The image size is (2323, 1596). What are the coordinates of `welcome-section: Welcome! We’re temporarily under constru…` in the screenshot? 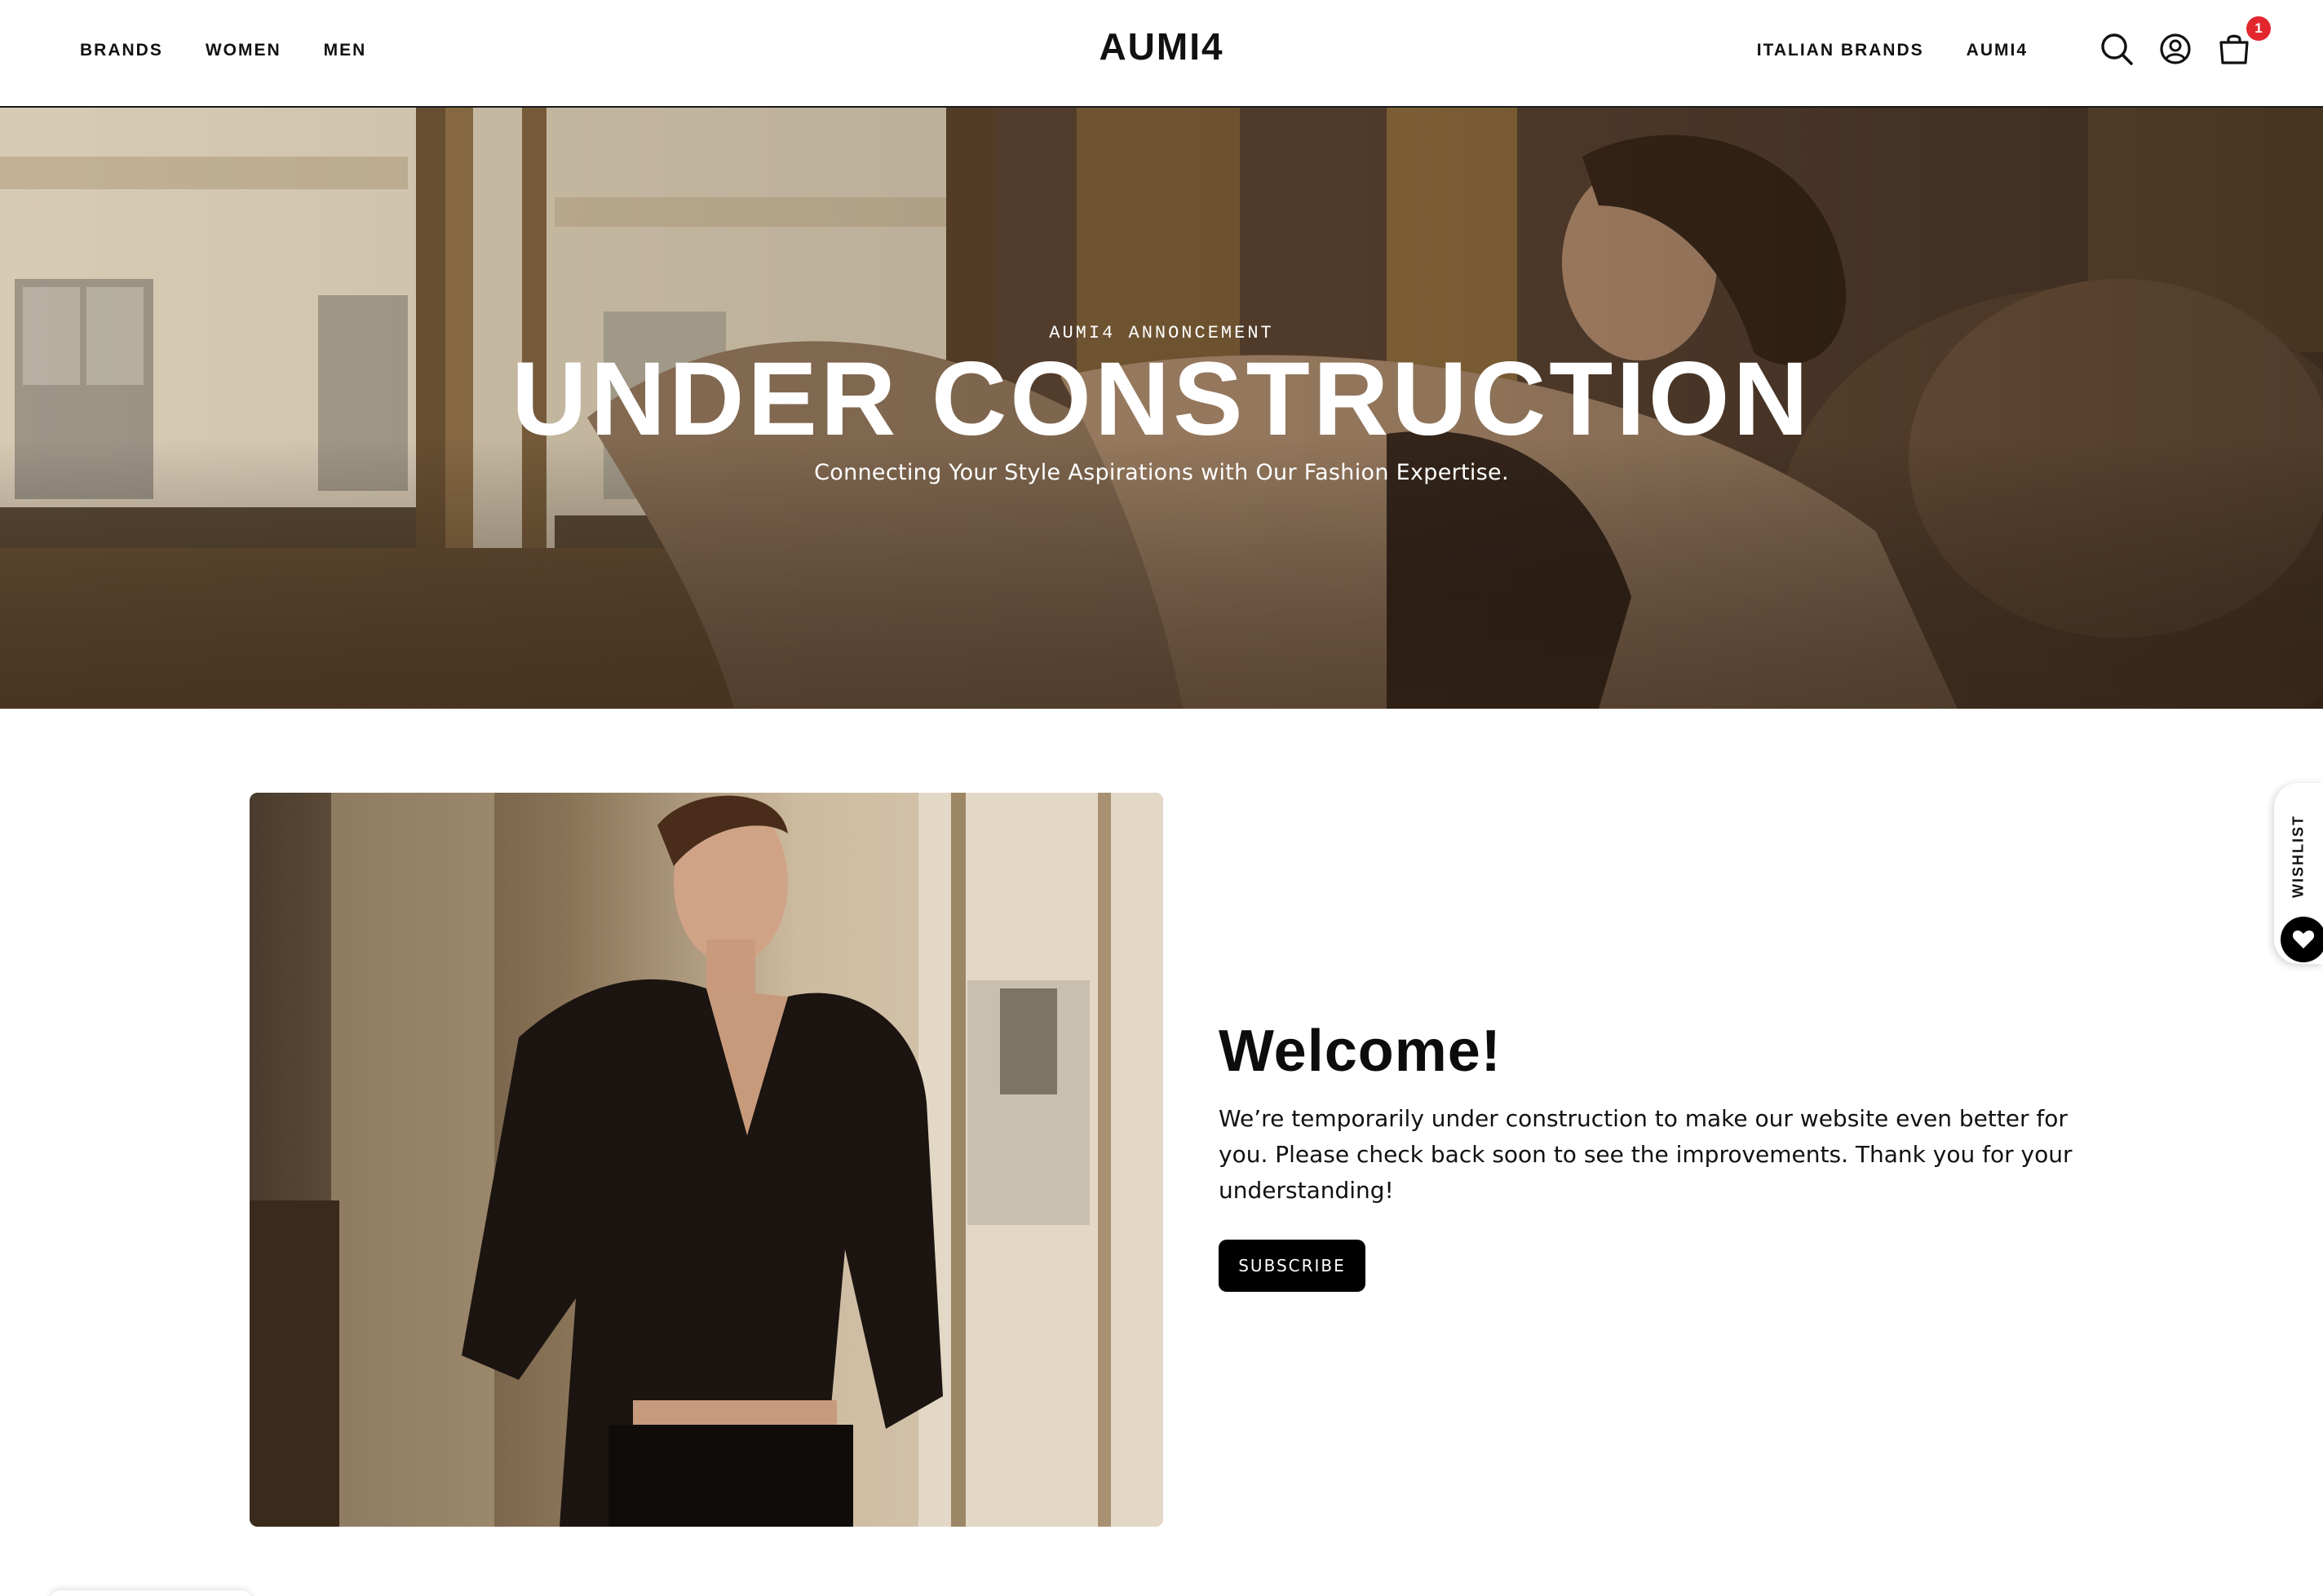 It's located at (1676, 1155).